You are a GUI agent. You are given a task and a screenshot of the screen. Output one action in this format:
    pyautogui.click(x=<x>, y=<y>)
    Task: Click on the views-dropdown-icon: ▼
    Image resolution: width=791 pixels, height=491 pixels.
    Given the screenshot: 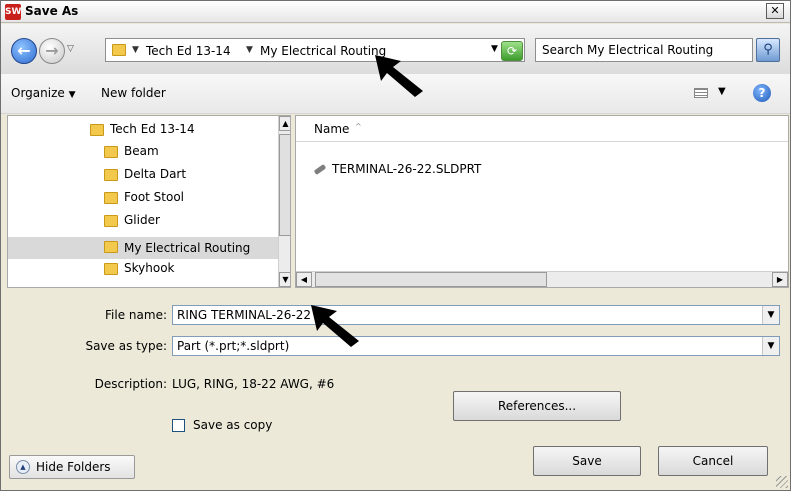 What is the action you would take?
    pyautogui.click(x=722, y=91)
    